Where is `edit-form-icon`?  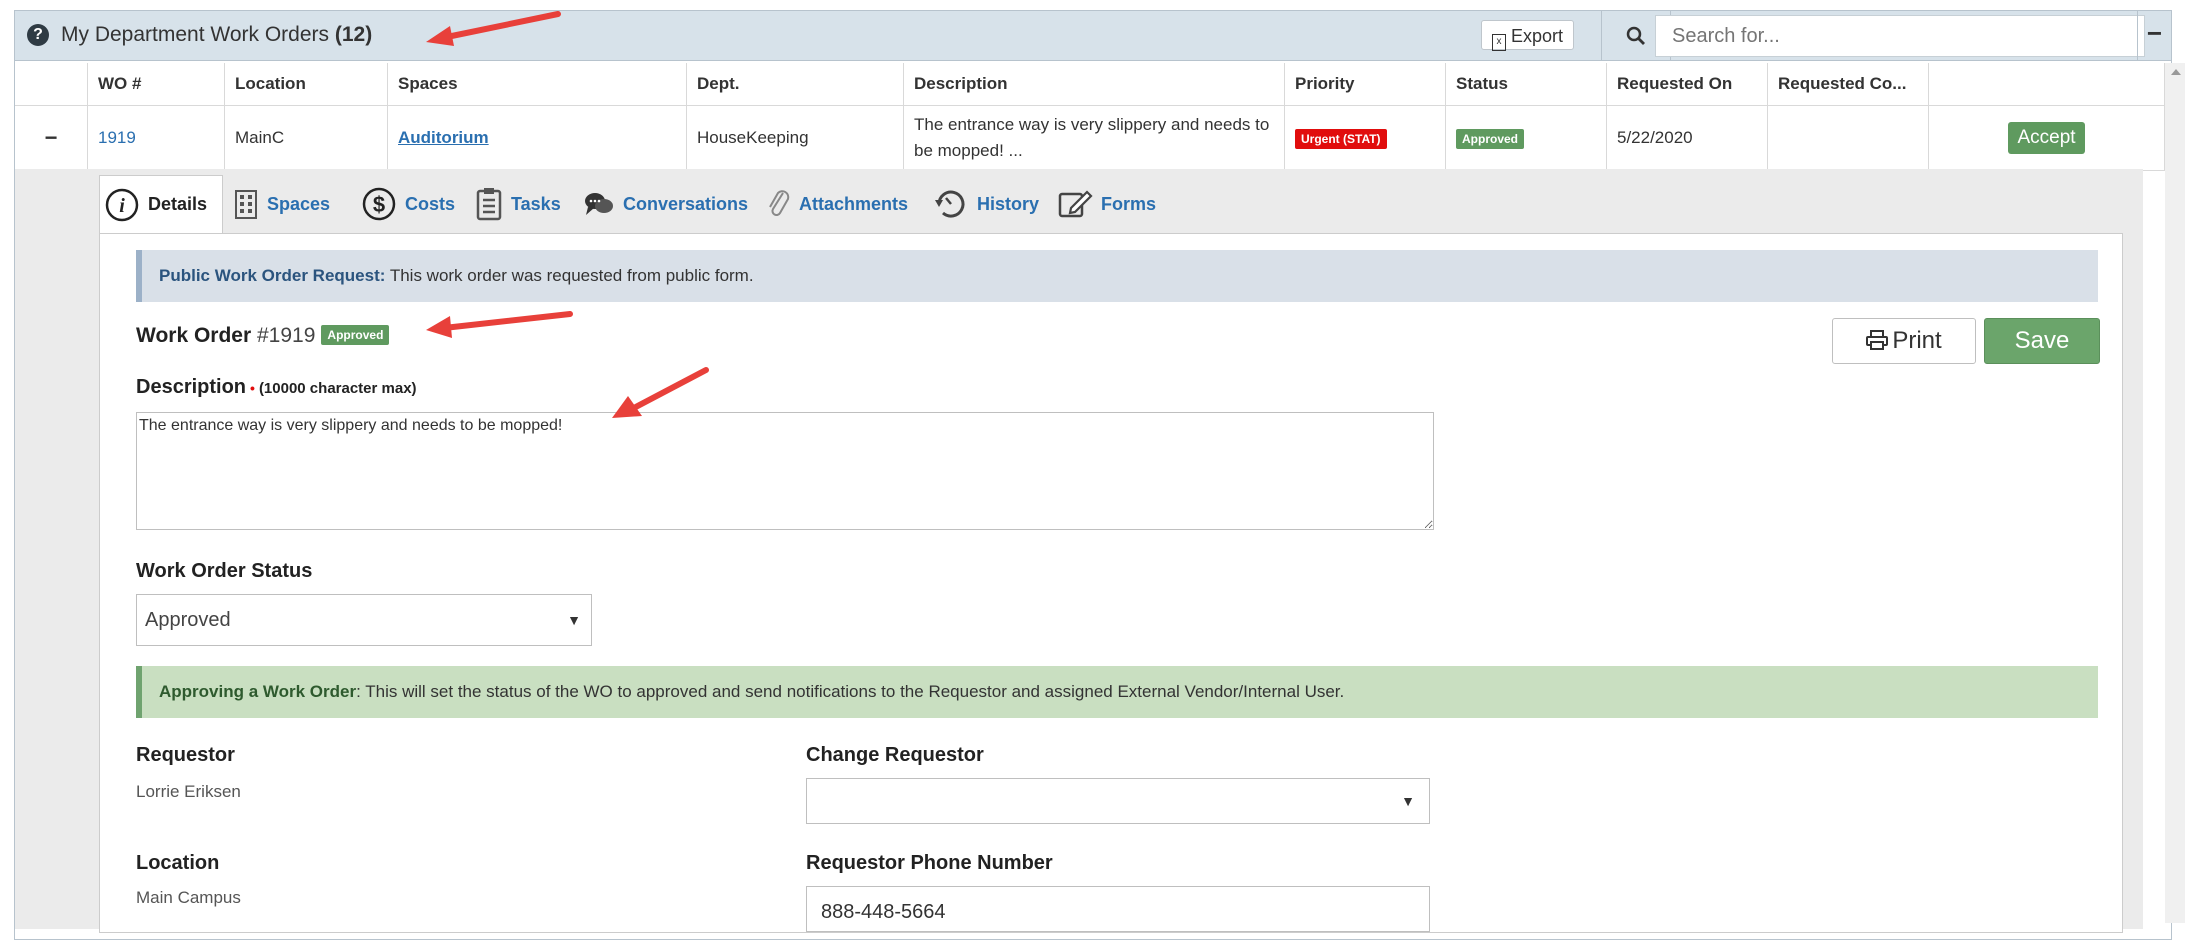 edit-form-icon is located at coordinates (1075, 204).